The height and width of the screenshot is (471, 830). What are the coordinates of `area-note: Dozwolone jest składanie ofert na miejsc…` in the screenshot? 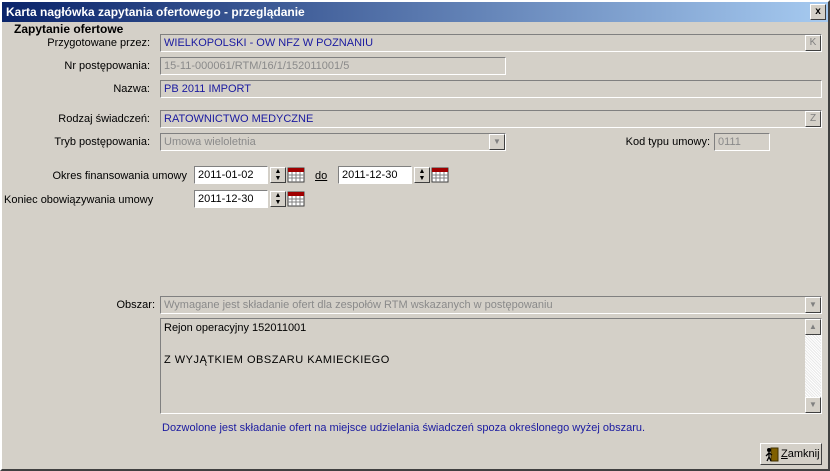 It's located at (404, 428).